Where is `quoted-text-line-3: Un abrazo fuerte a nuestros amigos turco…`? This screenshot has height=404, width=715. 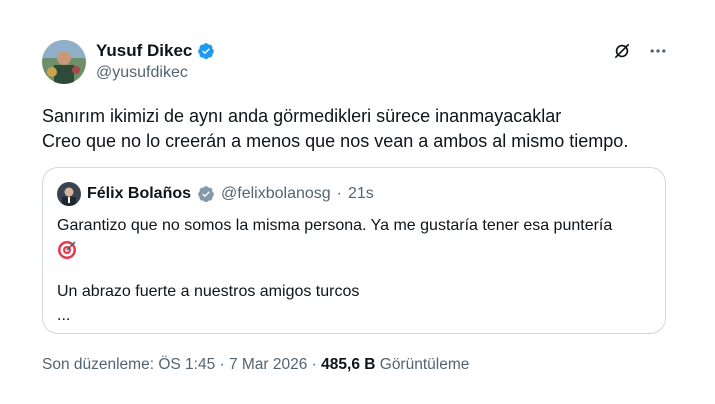 quoted-text-line-3: Un abrazo fuerte a nuestros amigos turco… is located at coordinates (208, 291).